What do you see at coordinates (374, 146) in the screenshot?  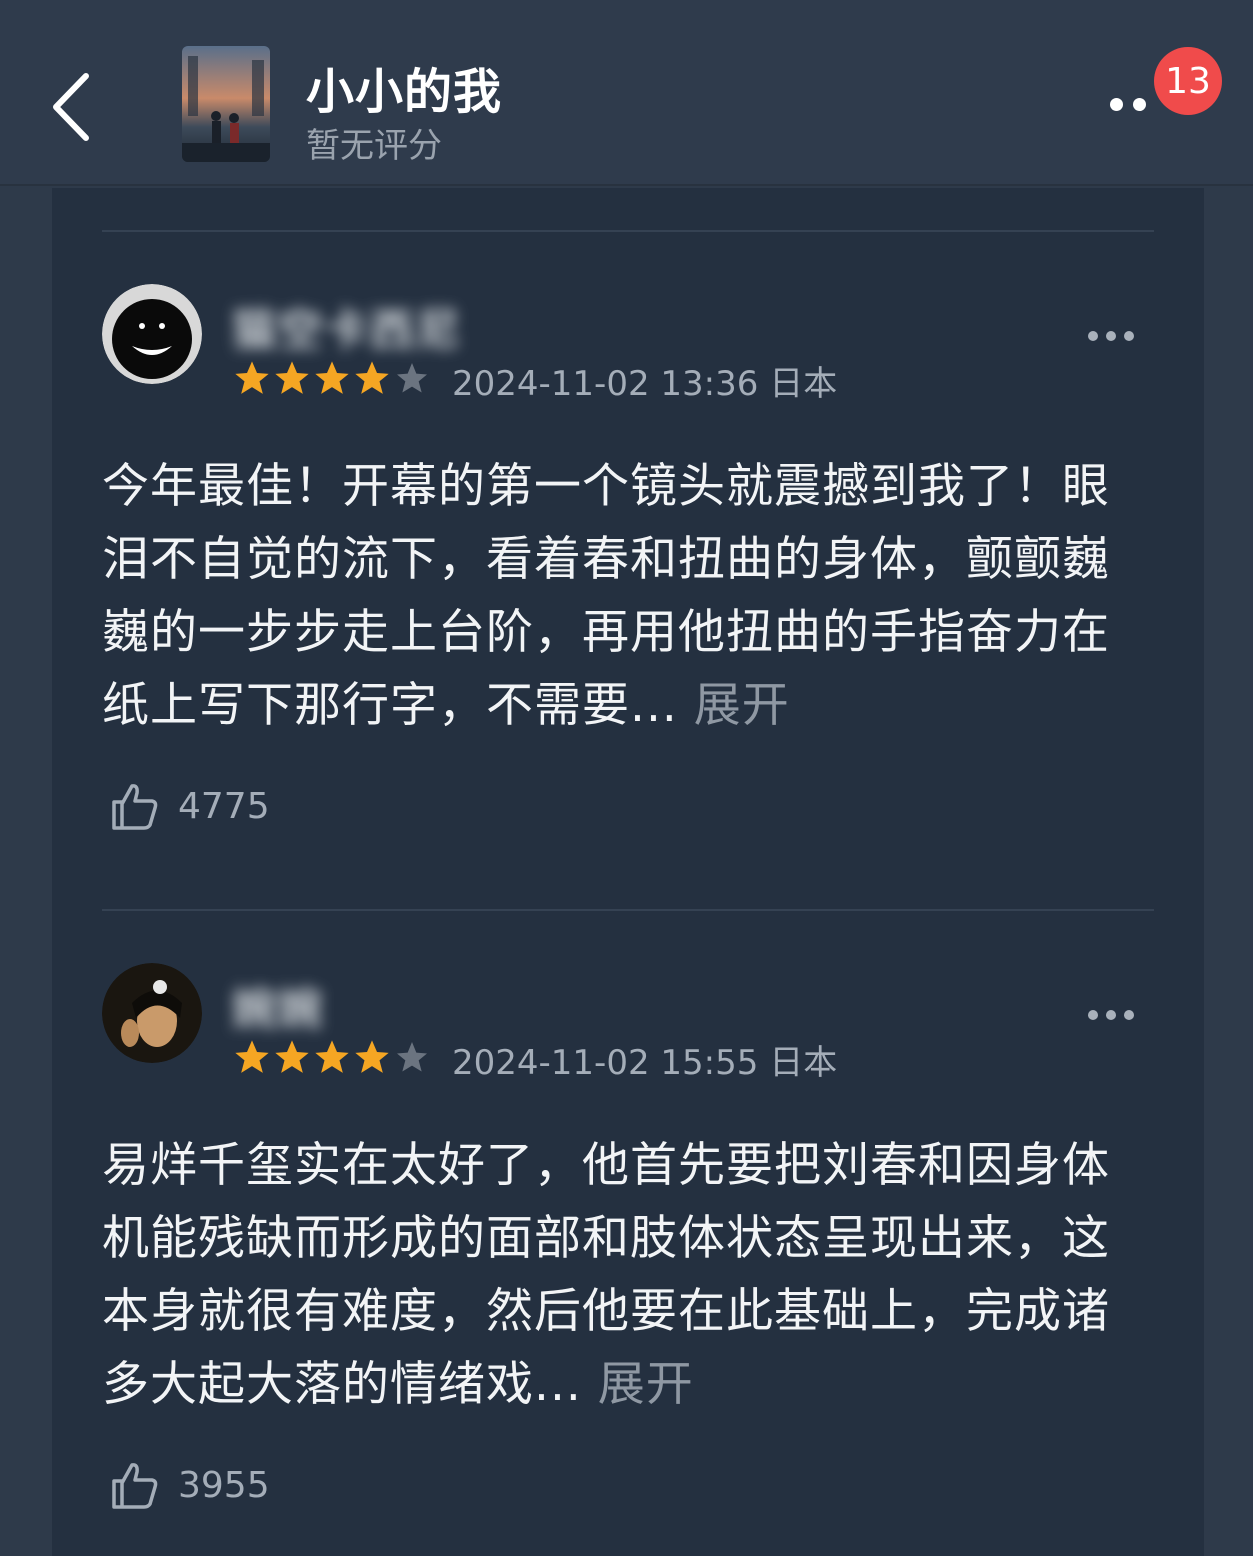 I see `rating-status: 暂无评分` at bounding box center [374, 146].